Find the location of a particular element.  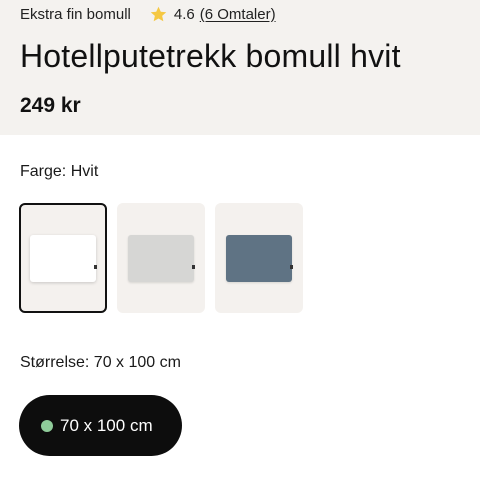

color-swatch-blue-grey is located at coordinates (259, 258).